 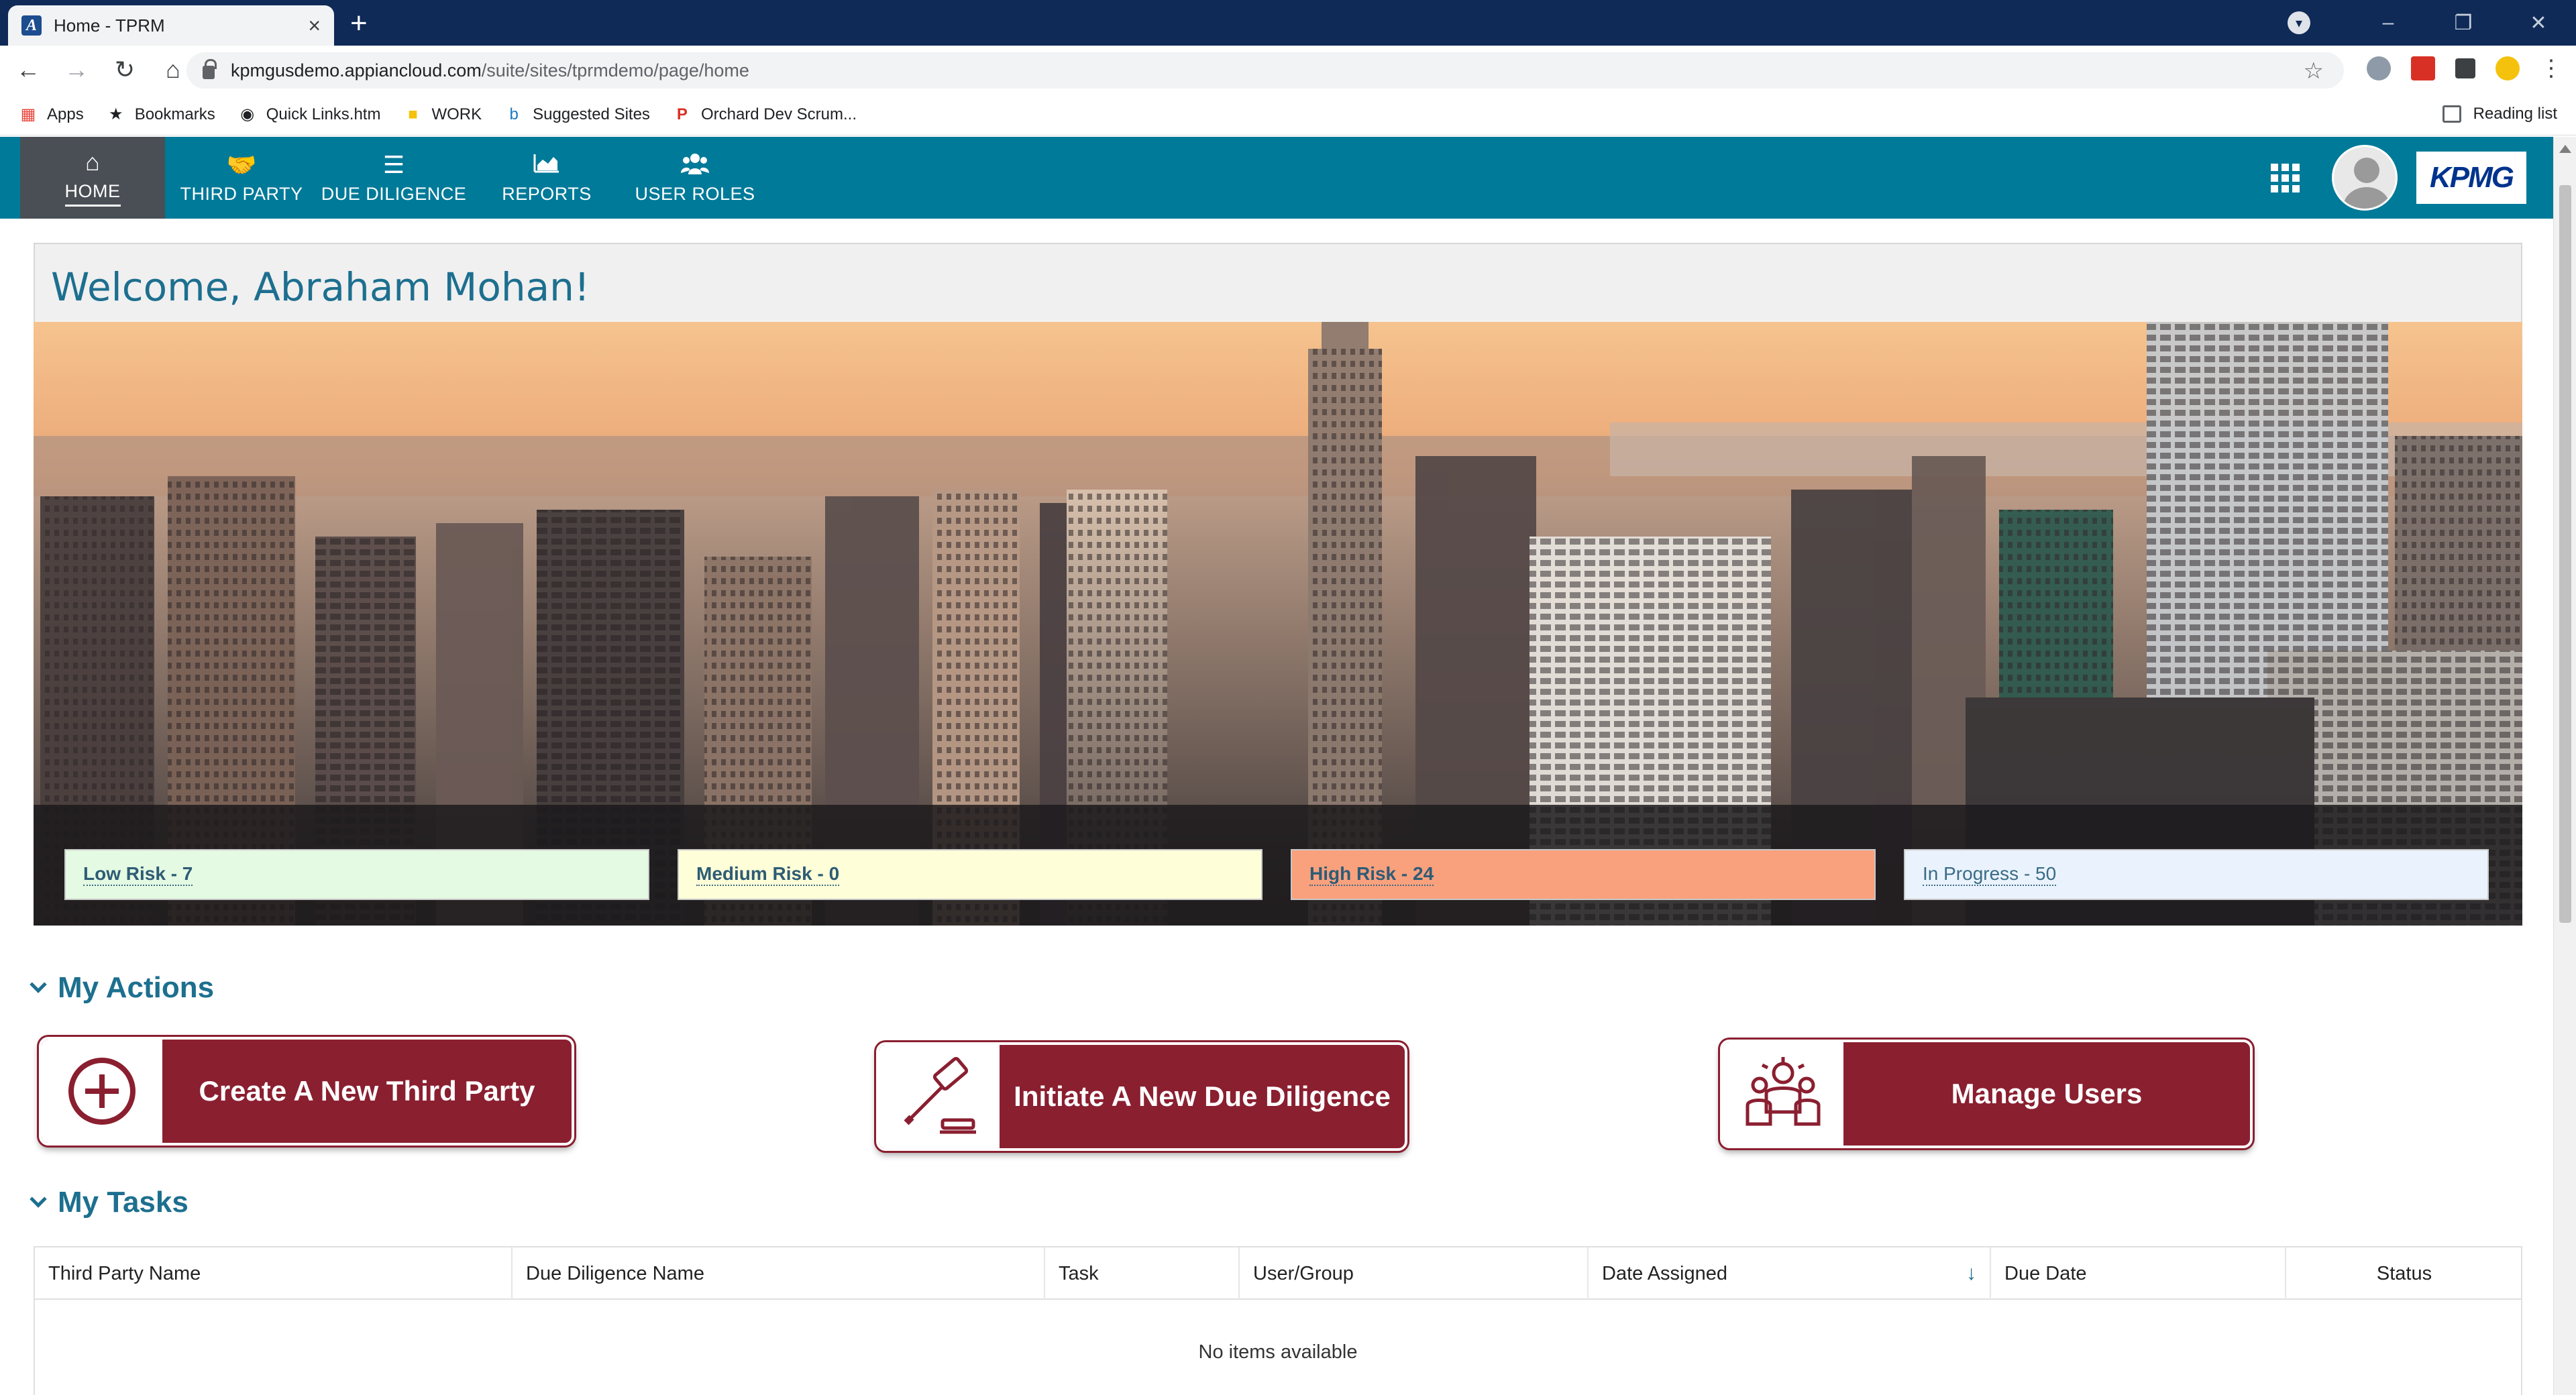 What do you see at coordinates (695, 166) in the screenshot?
I see `users-icon` at bounding box center [695, 166].